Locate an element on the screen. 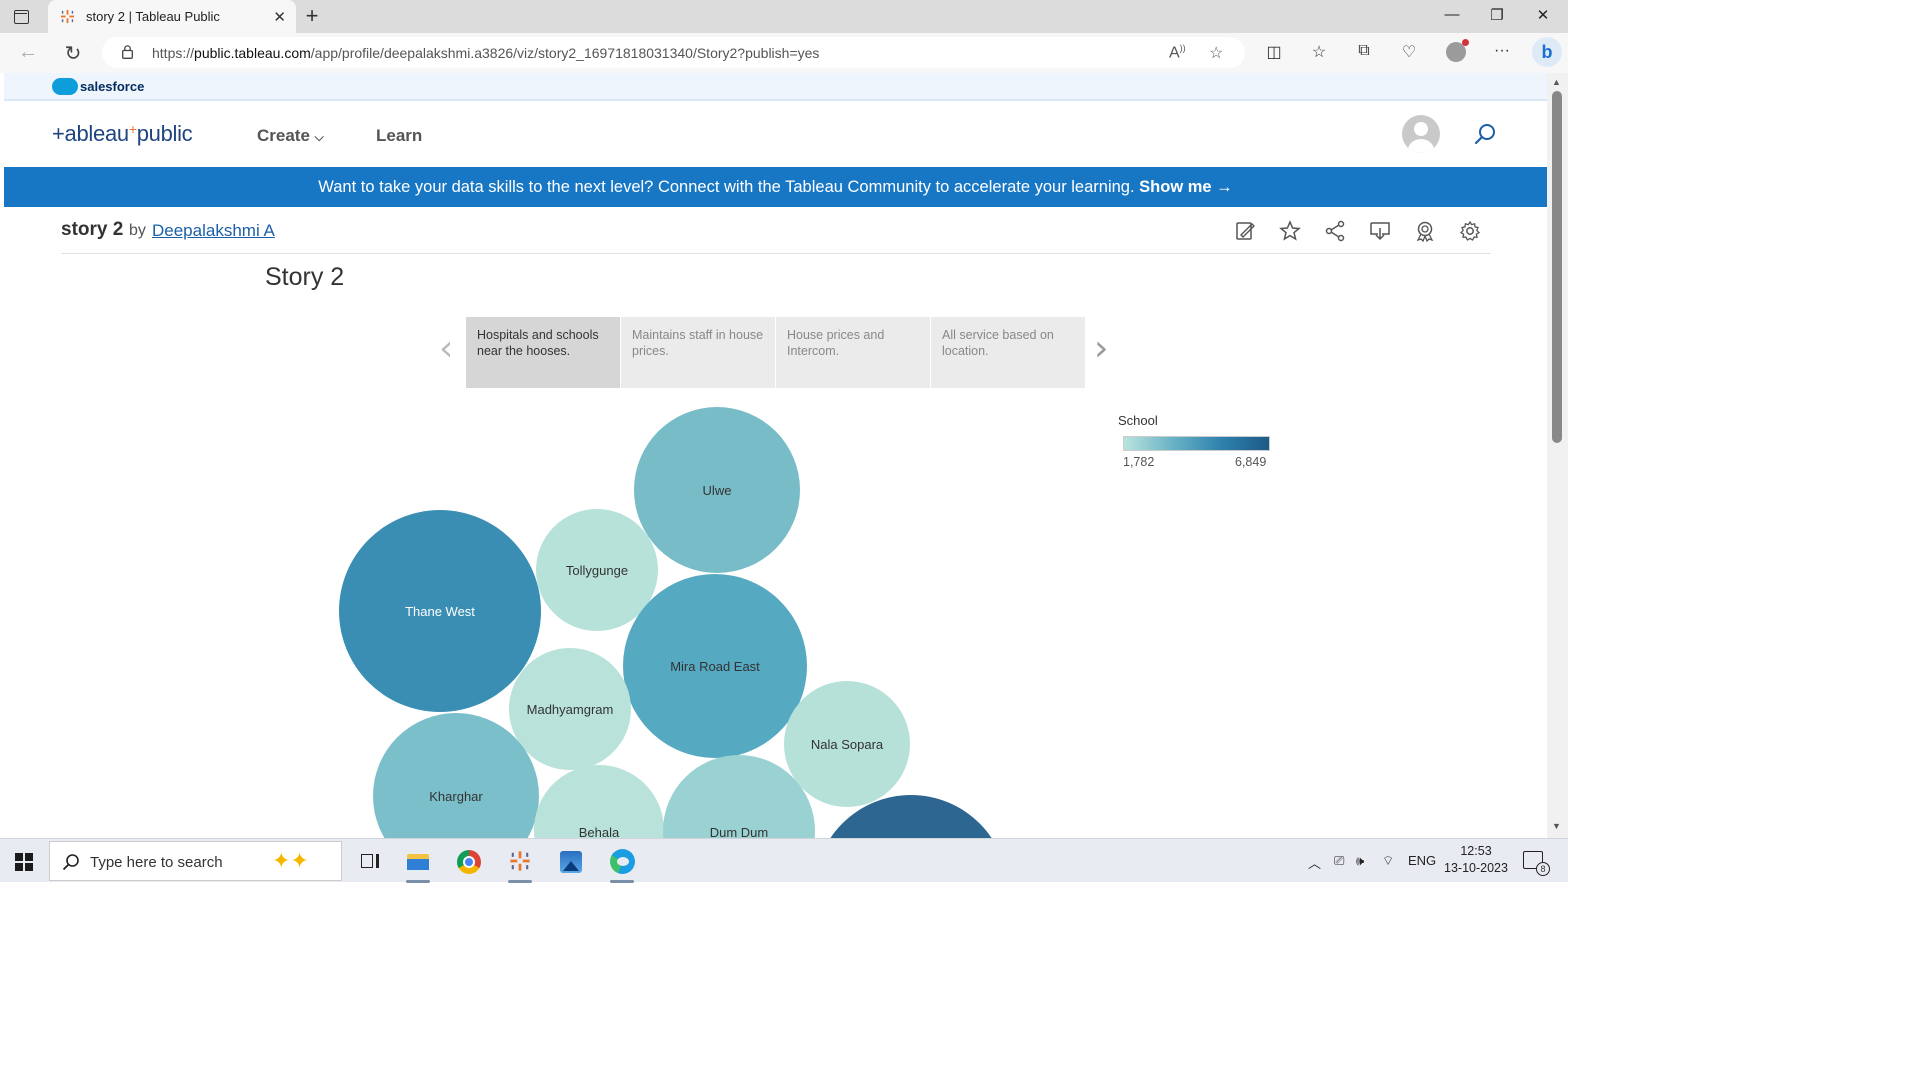 Image resolution: width=1920 pixels, height=1080 pixels. bubble-label: Ulwe is located at coordinates (717, 490).